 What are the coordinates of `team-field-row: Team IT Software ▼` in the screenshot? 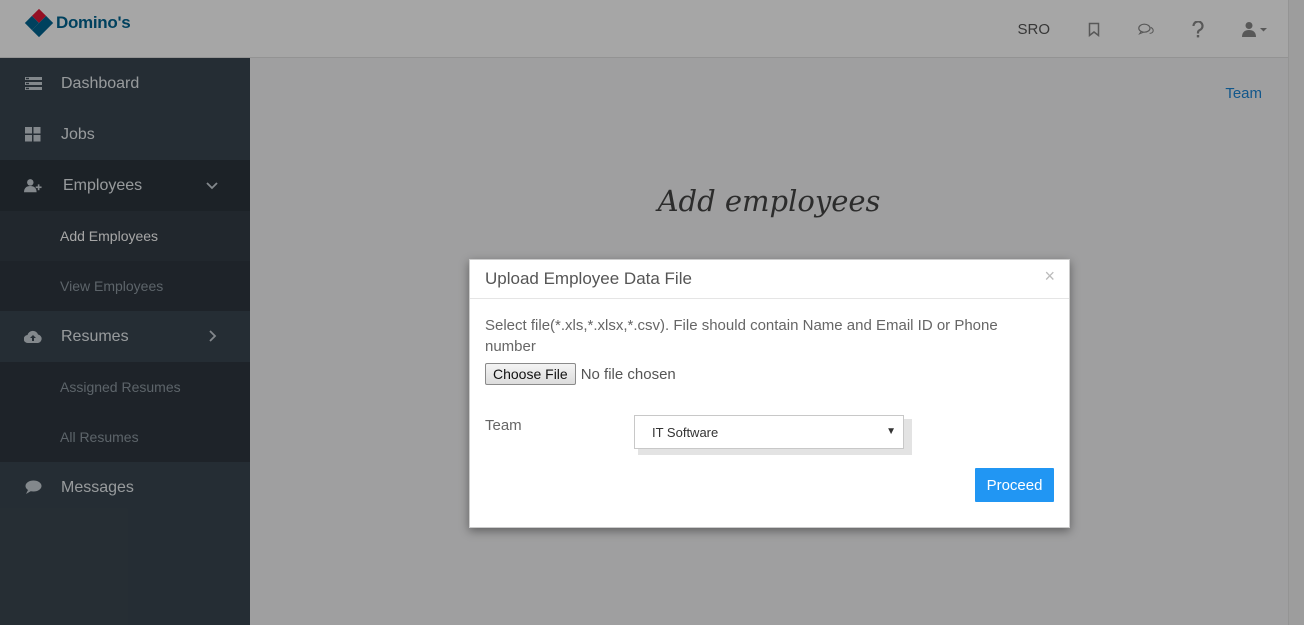 It's located at (769, 435).